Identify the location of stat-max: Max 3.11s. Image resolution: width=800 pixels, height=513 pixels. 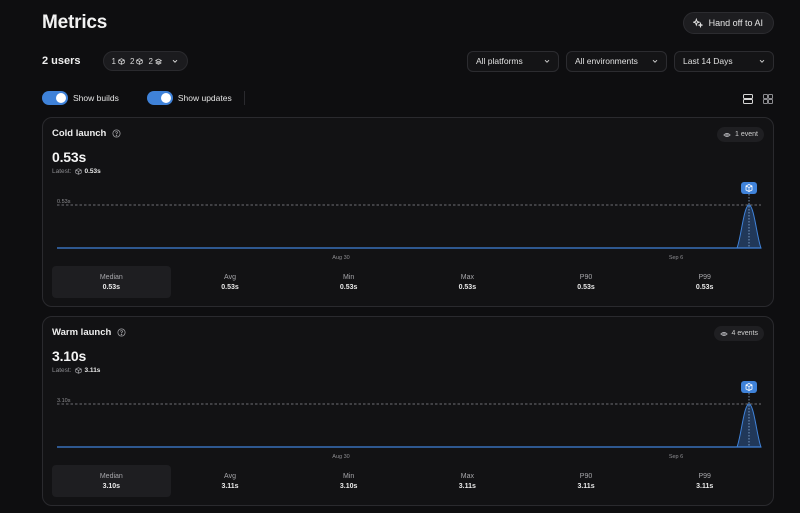
(467, 481).